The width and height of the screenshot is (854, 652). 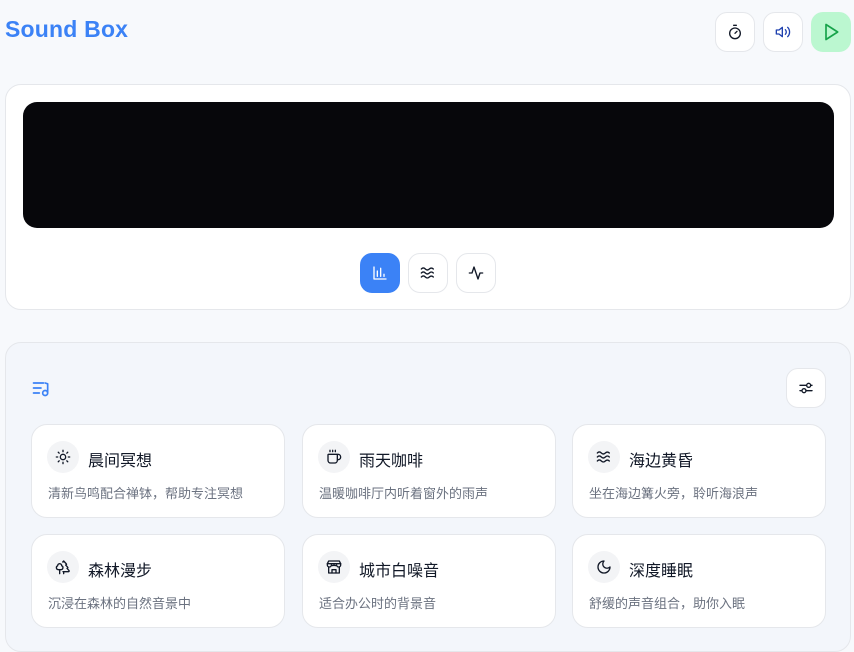 I want to click on bars-mode-button, so click(x=380, y=273).